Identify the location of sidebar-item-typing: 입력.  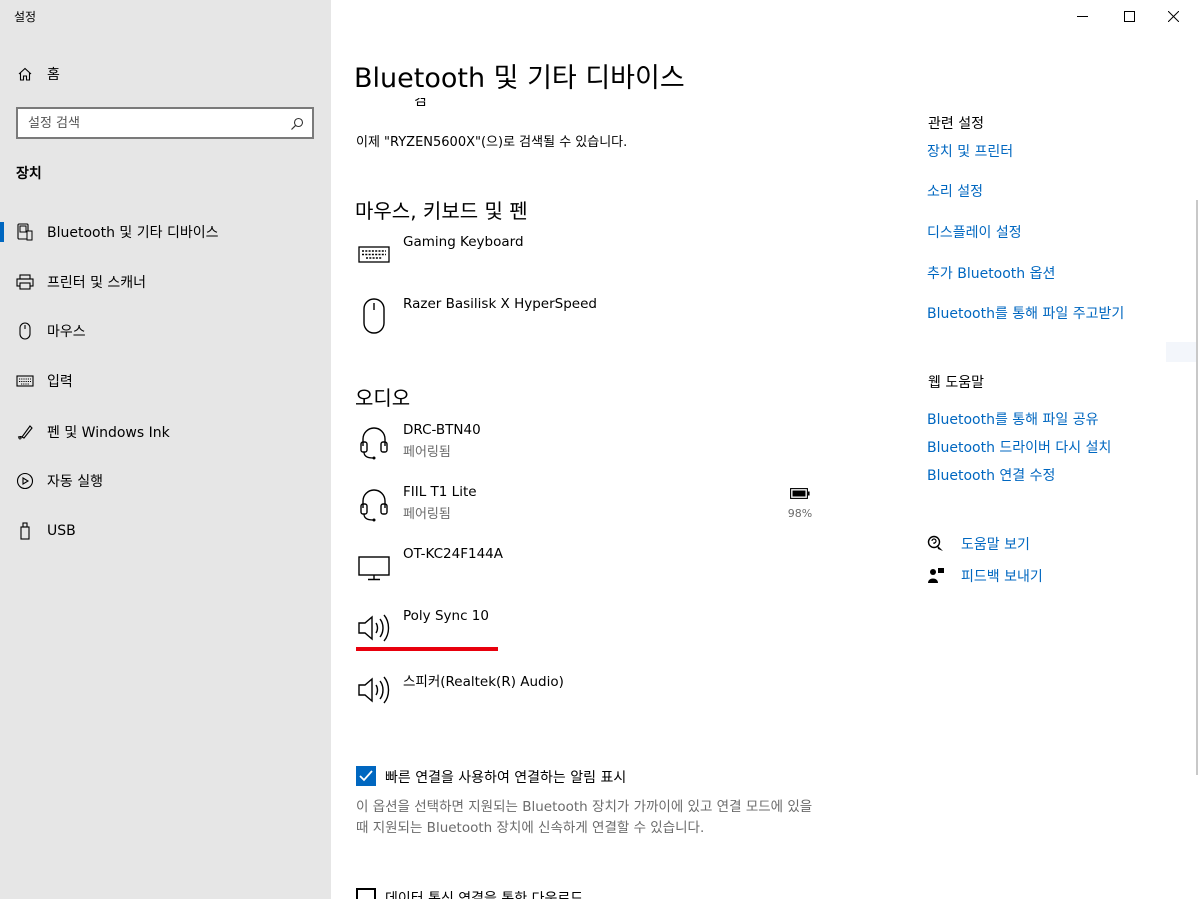
(165, 381).